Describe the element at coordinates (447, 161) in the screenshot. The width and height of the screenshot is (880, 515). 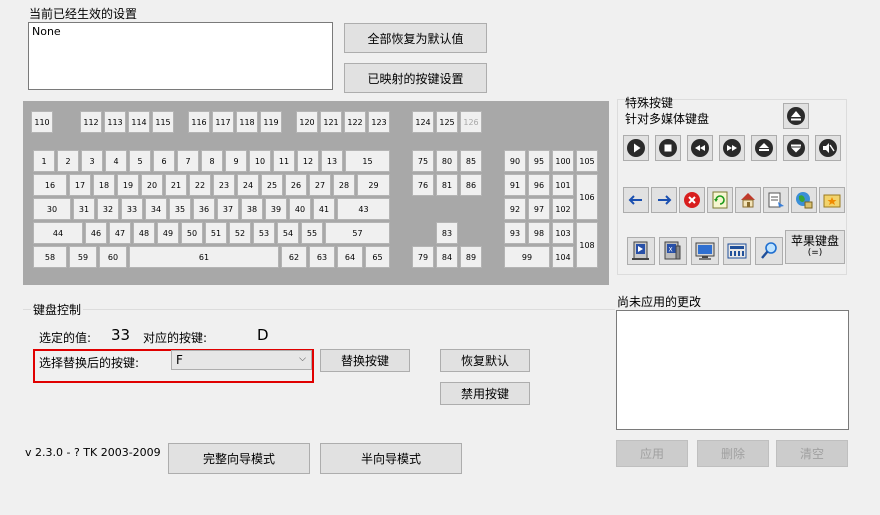
I see `key-80: 80` at that location.